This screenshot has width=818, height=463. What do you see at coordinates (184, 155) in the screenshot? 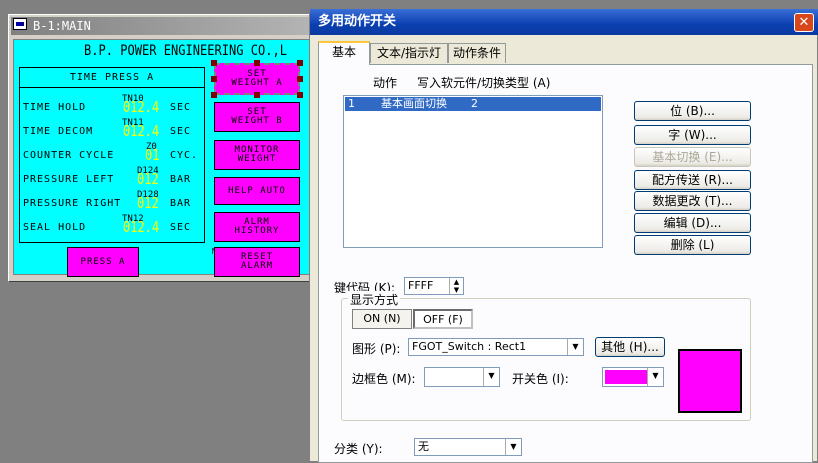
I see `row-unit: CYC.` at bounding box center [184, 155].